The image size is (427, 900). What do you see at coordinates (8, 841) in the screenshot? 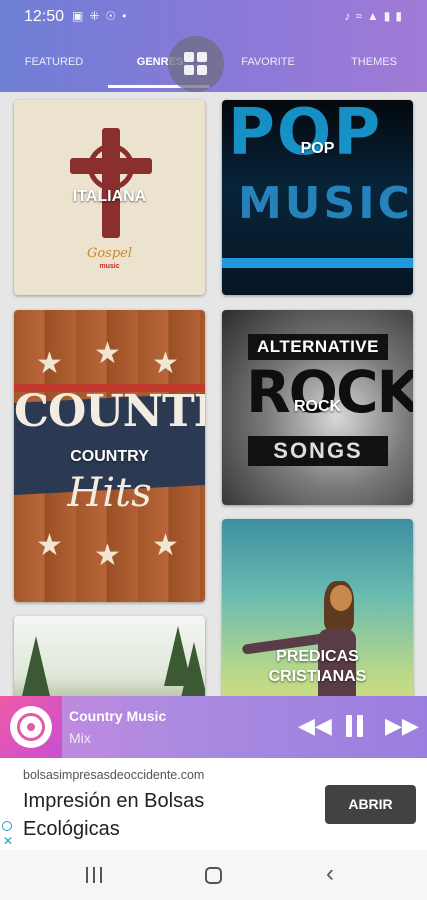
I see `ad-close-icon: ✕` at bounding box center [8, 841].